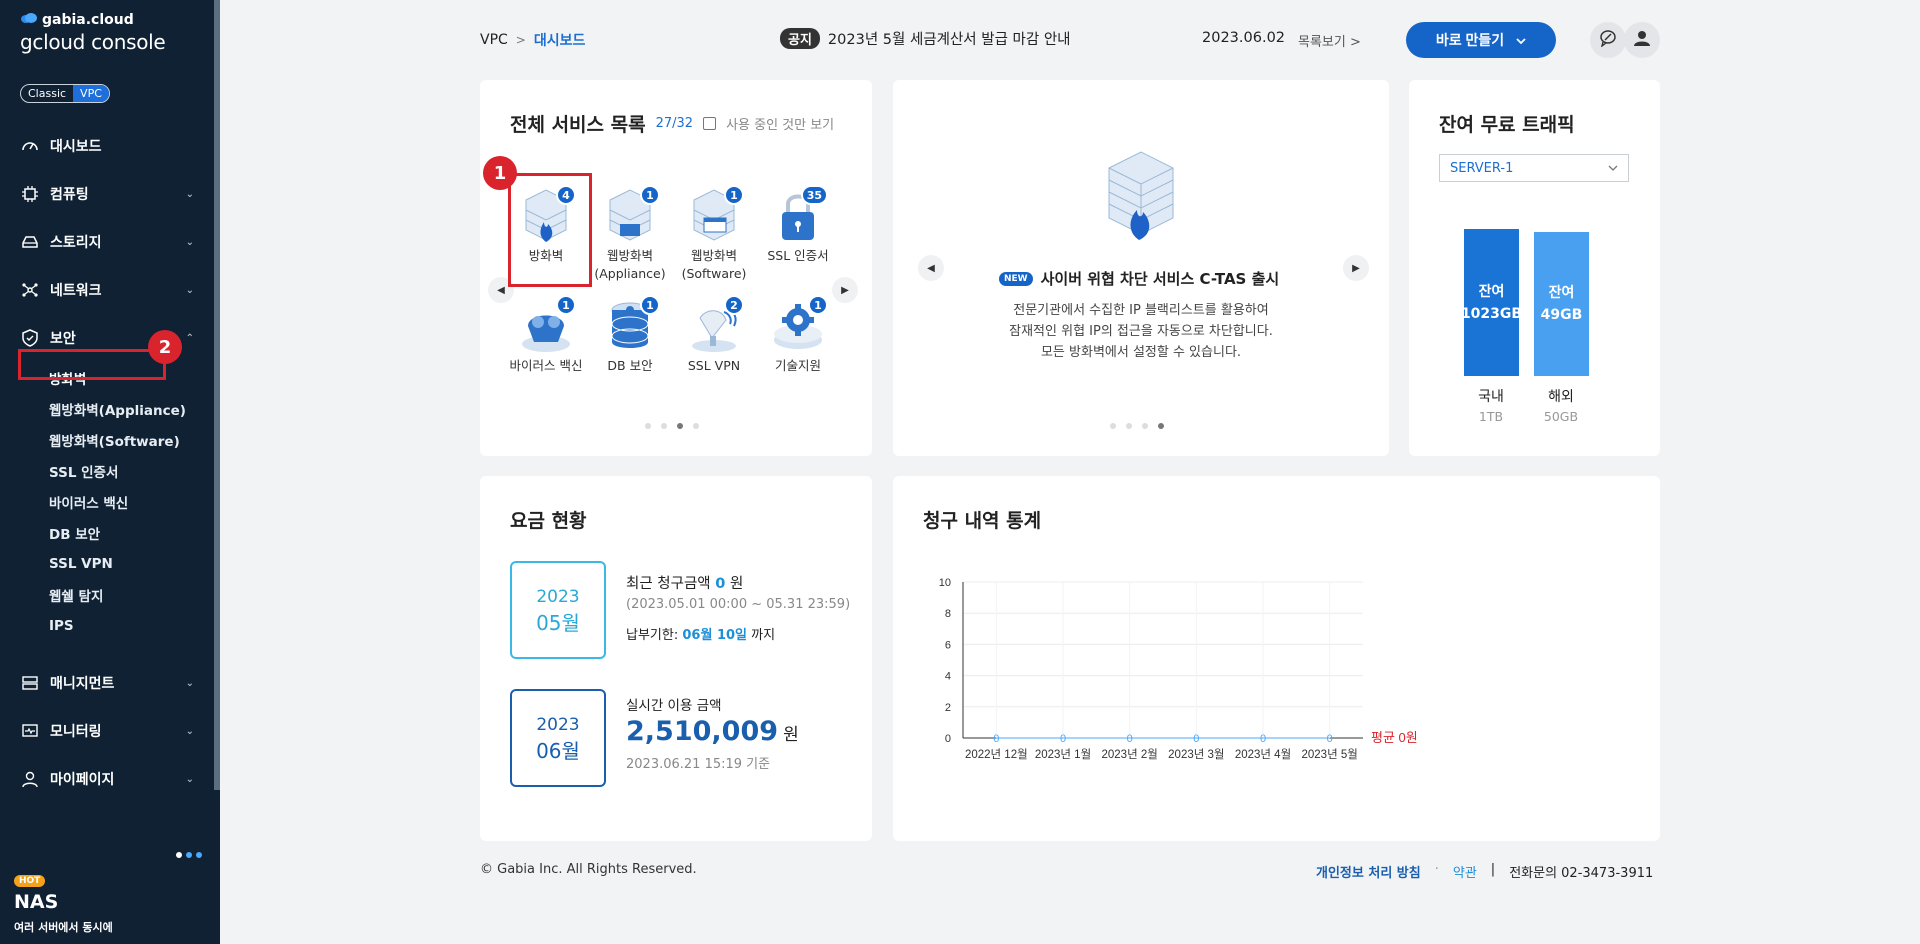 This screenshot has width=1920, height=944. Describe the element at coordinates (131, 439) in the screenshot. I see `submenu-waf-software: 웹방화벽(Software)` at that location.